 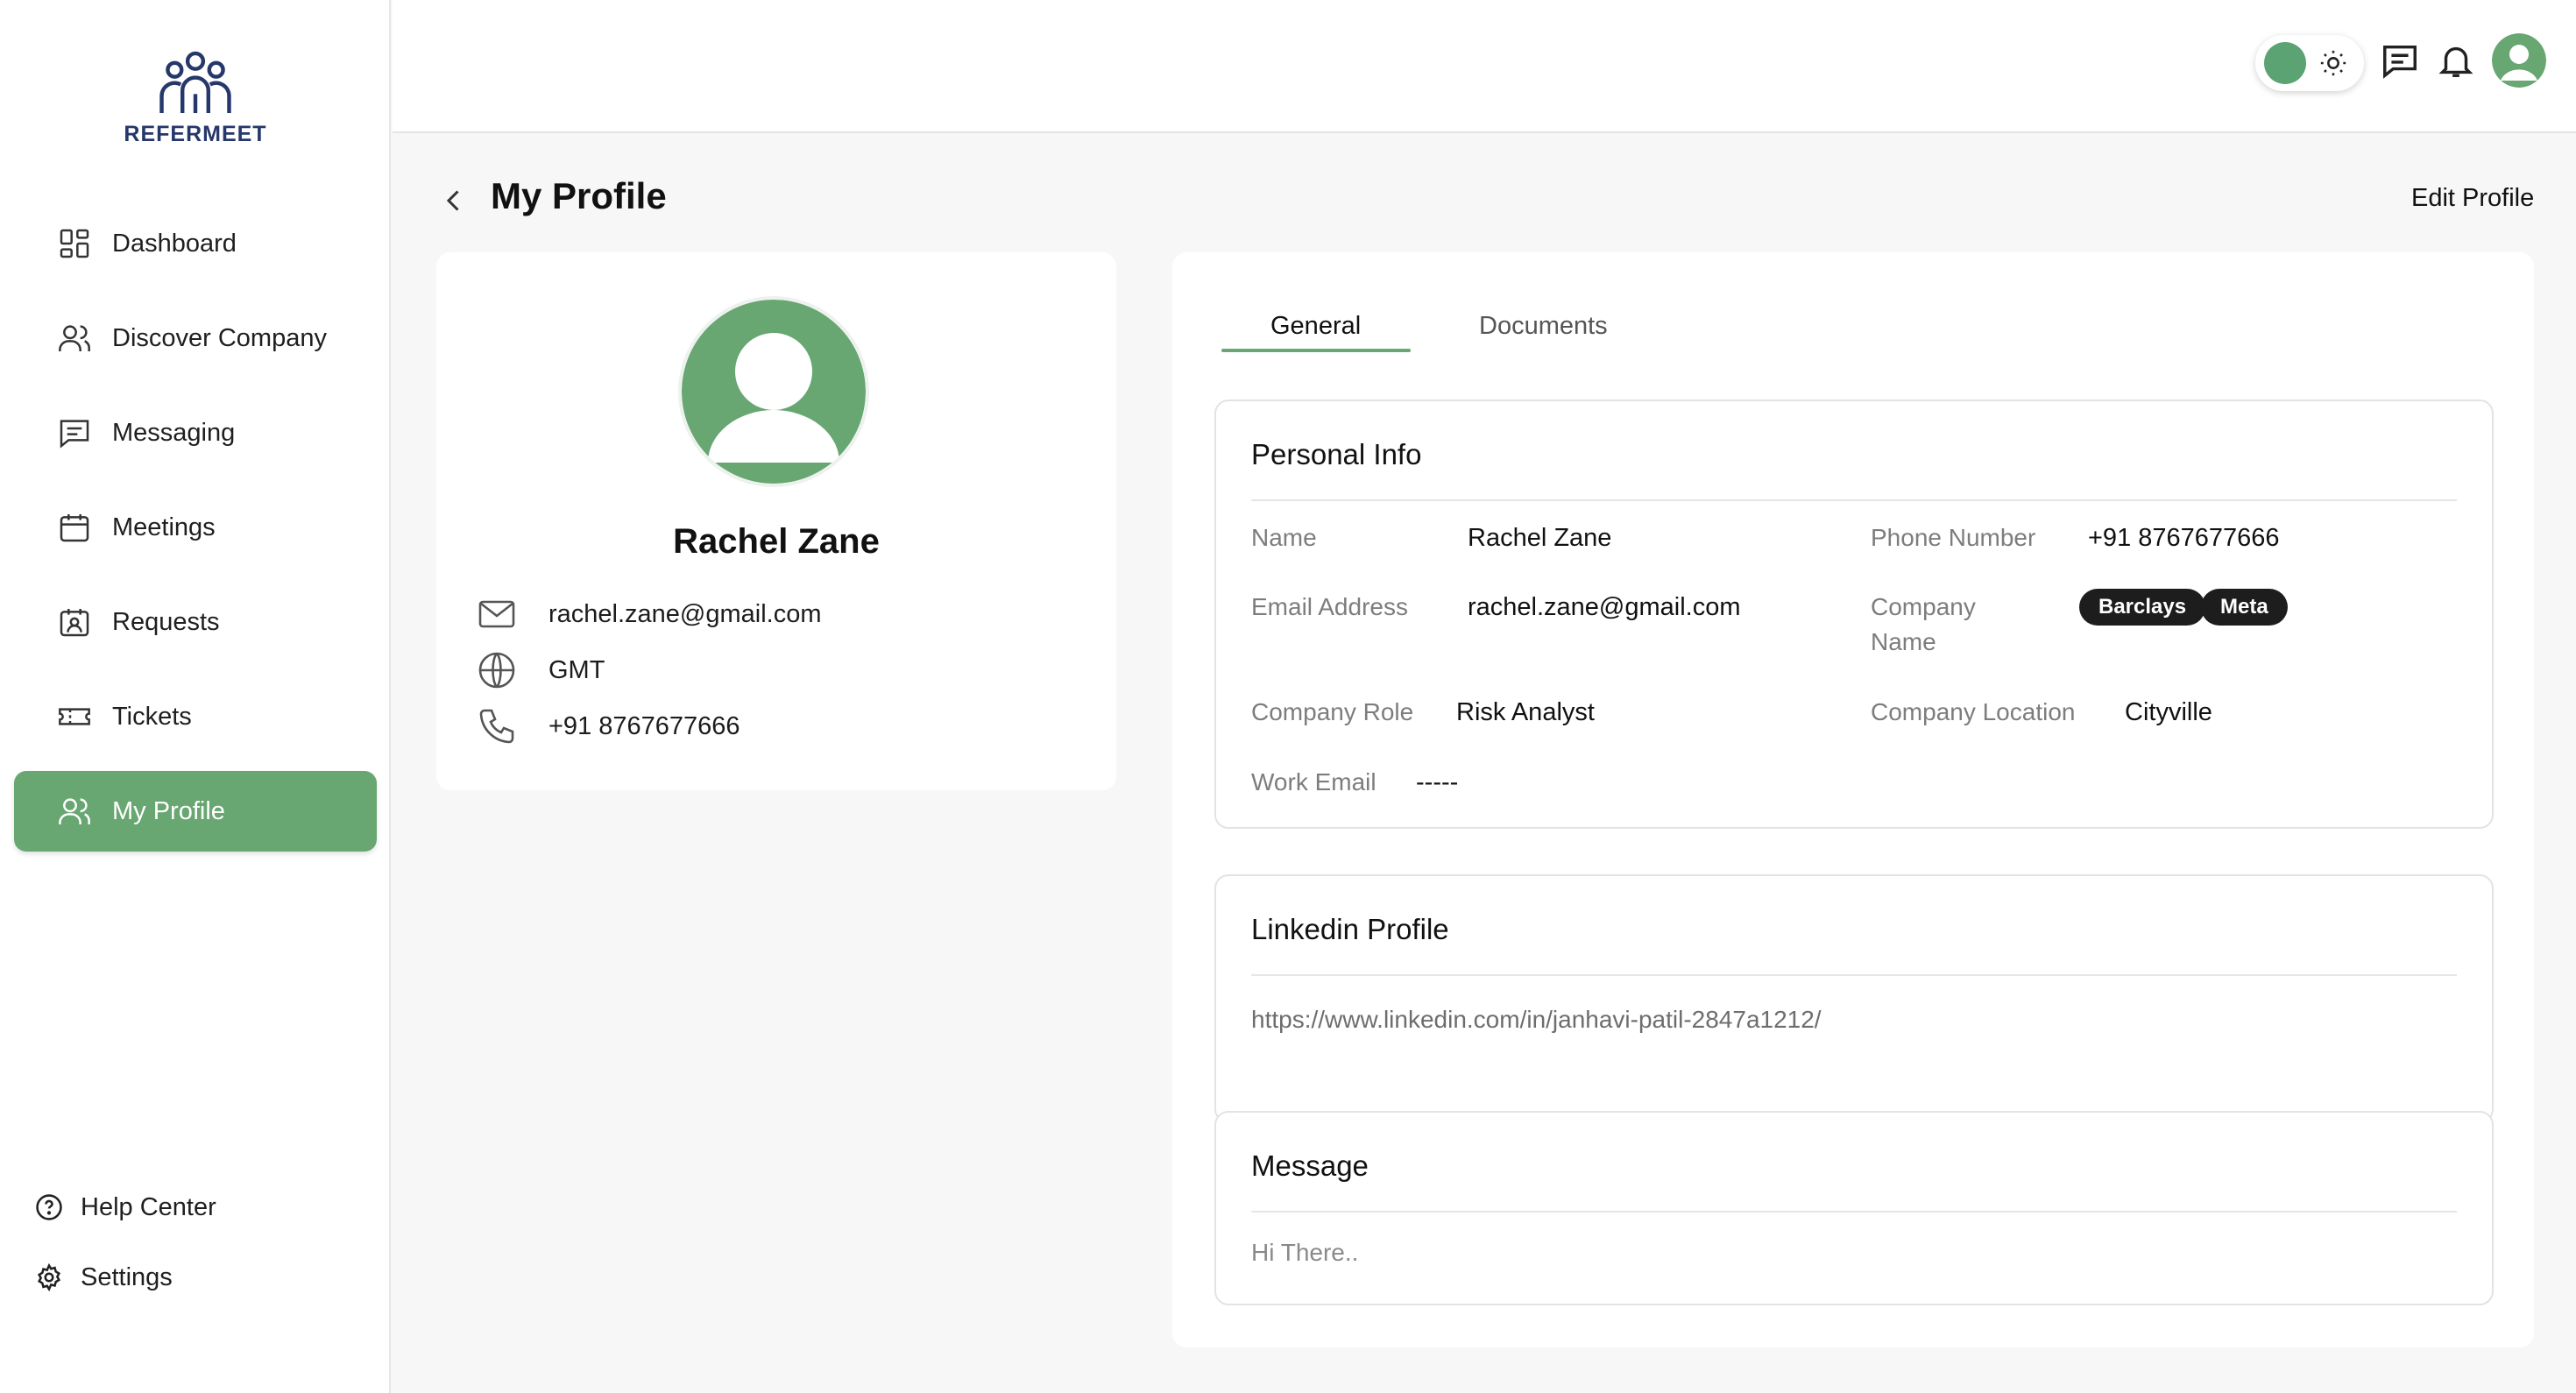 I want to click on gear-icon, so click(x=49, y=1278).